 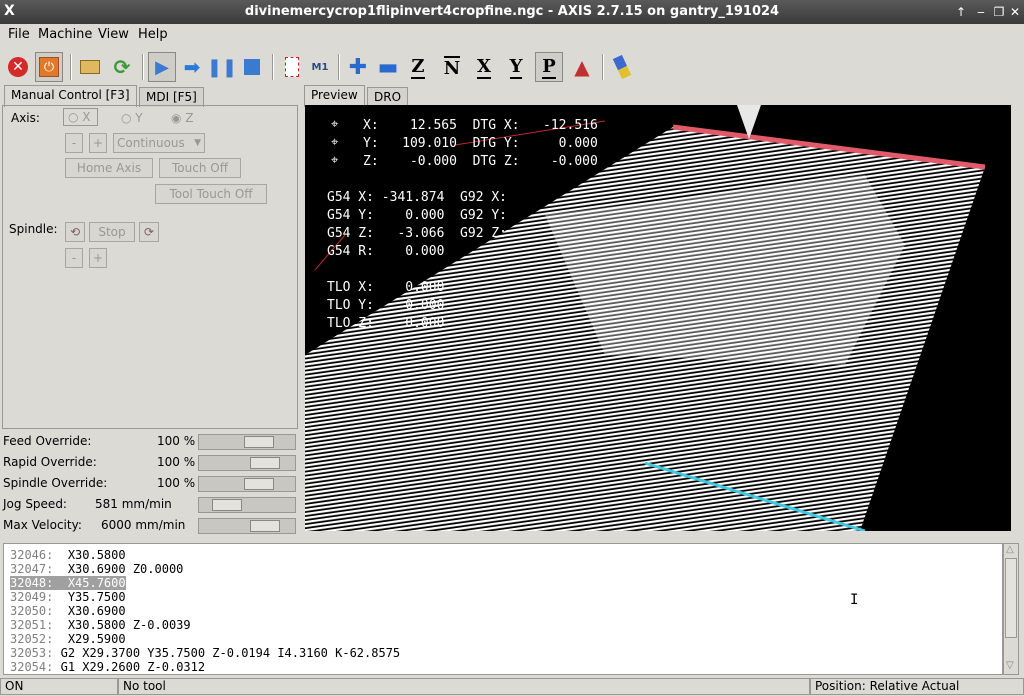 I want to click on rapid-override-slider, so click(x=247, y=463).